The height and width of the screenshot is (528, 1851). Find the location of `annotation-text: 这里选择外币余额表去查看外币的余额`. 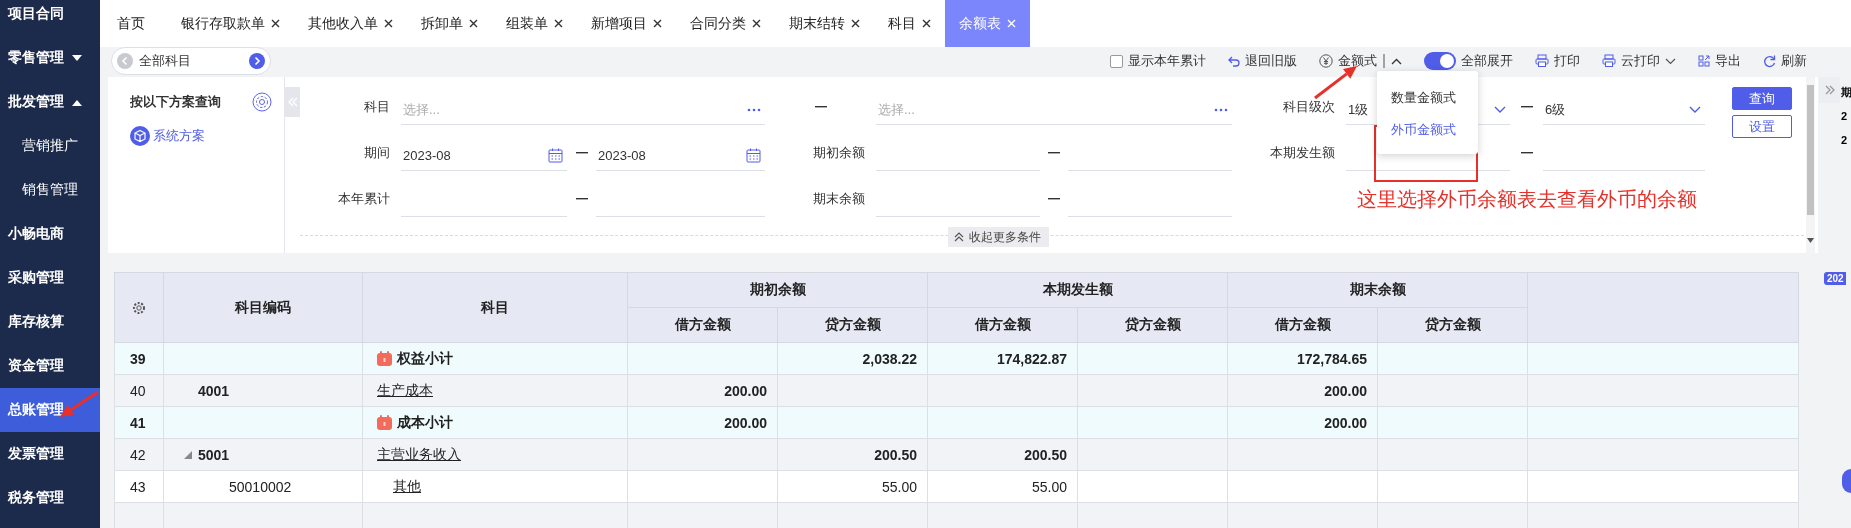

annotation-text: 这里选择外币余额表去查看外币的余额 is located at coordinates (1527, 199).